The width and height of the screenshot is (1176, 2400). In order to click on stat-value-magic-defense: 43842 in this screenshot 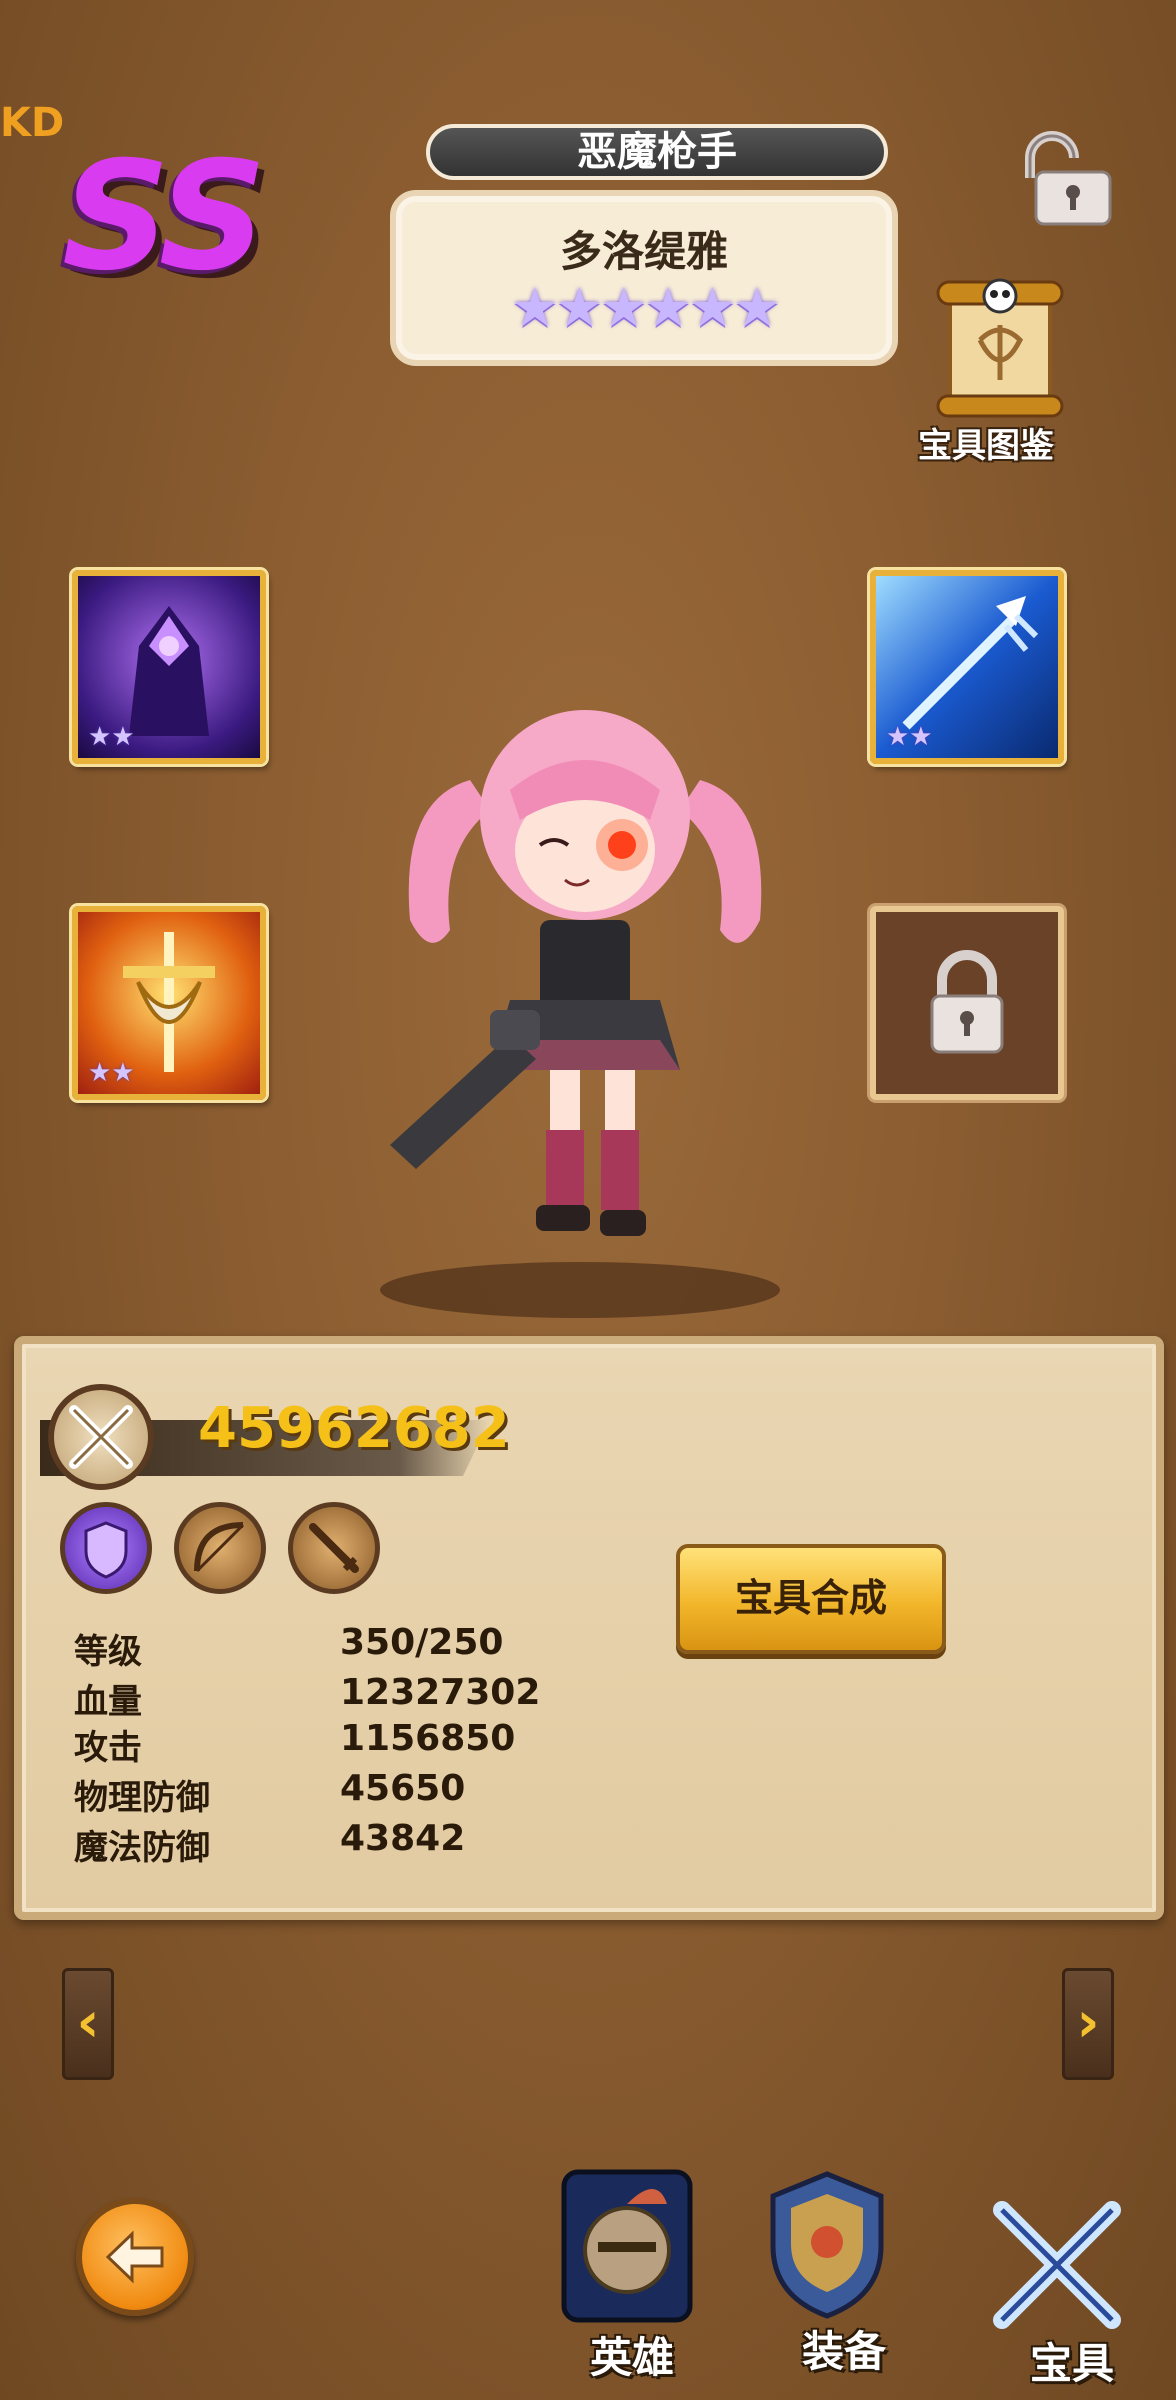, I will do `click(403, 1838)`.